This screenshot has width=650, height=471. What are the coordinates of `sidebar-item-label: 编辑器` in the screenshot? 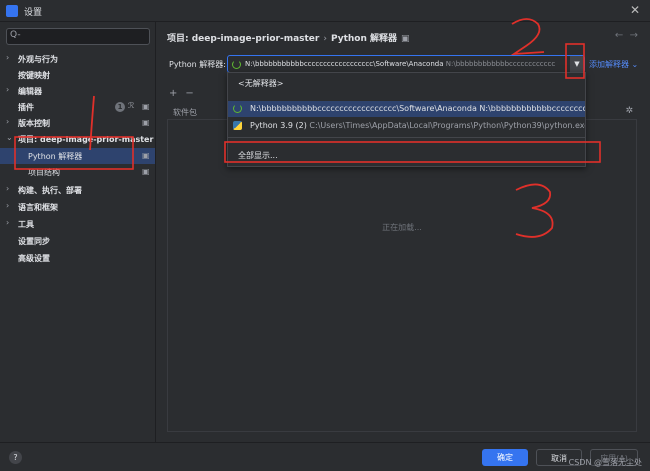 It's located at (30, 91).